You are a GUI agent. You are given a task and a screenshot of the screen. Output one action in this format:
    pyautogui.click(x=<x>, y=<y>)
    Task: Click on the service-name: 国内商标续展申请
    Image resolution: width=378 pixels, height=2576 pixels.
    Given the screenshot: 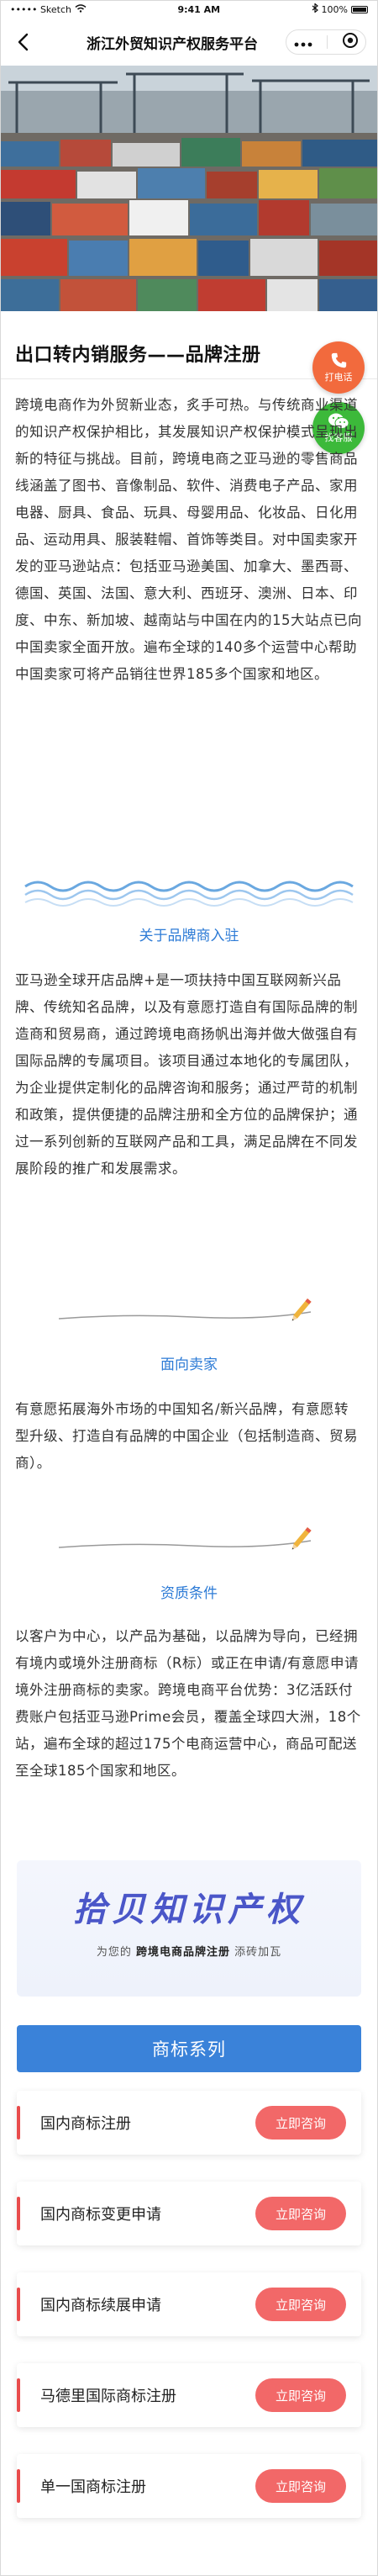 What is the action you would take?
    pyautogui.click(x=100, y=2305)
    